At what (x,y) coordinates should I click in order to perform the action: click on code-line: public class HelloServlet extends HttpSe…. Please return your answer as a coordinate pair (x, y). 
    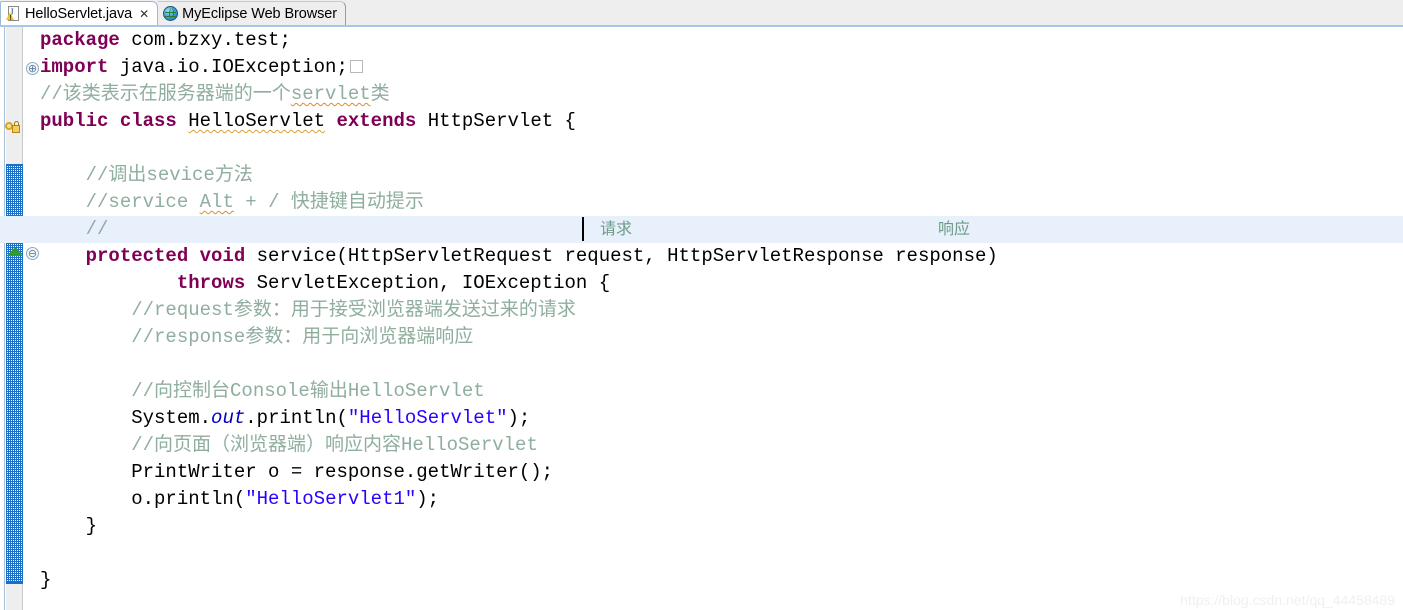
    Looking at the image, I should click on (721, 121).